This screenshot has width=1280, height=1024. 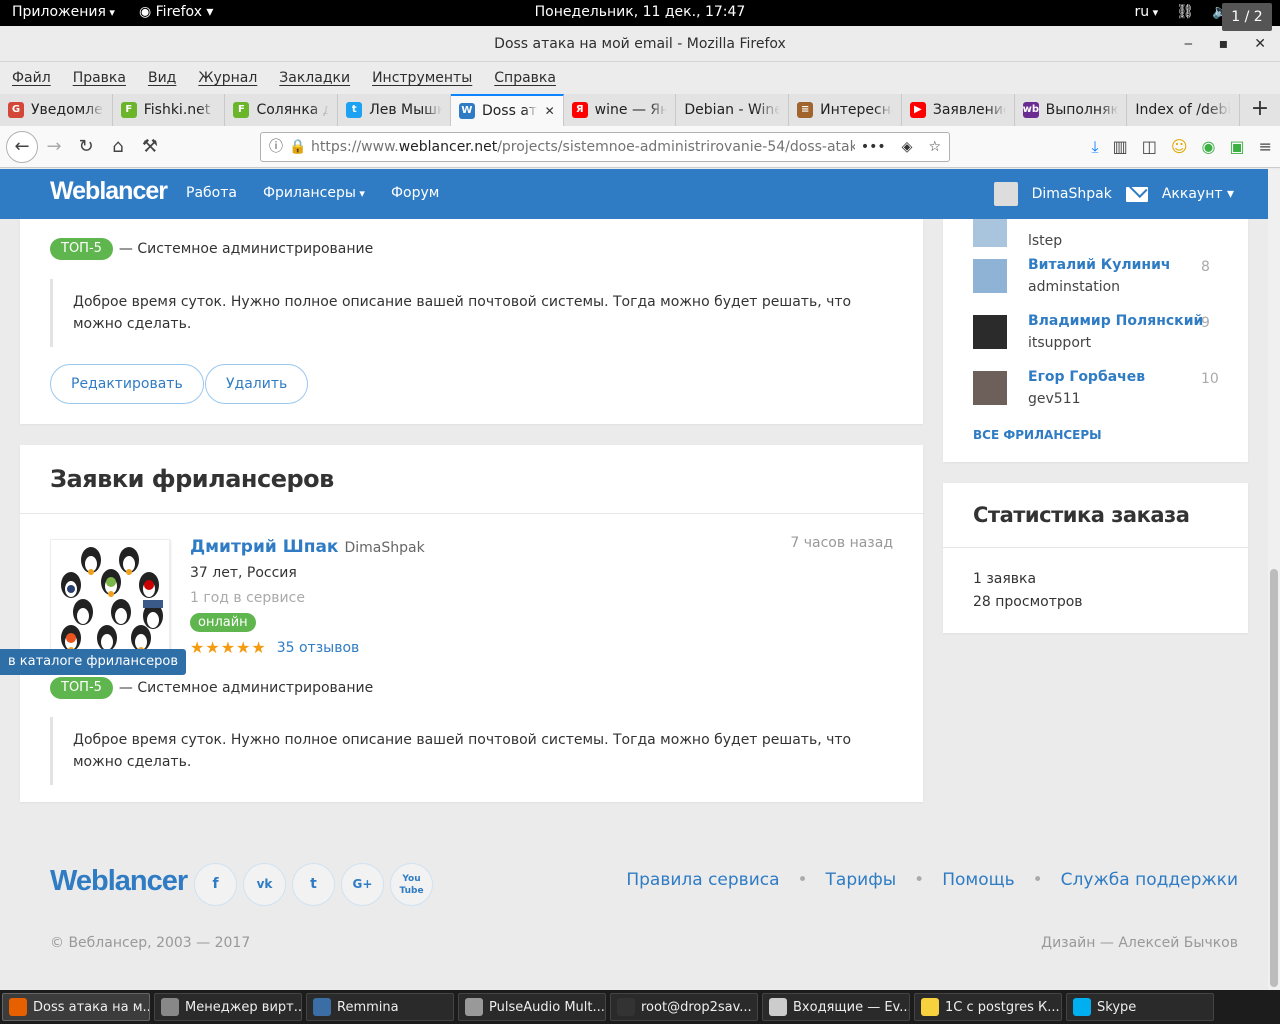 What do you see at coordinates (1198, 194) in the screenshot?
I see `account-menu: Аккаунт ▾` at bounding box center [1198, 194].